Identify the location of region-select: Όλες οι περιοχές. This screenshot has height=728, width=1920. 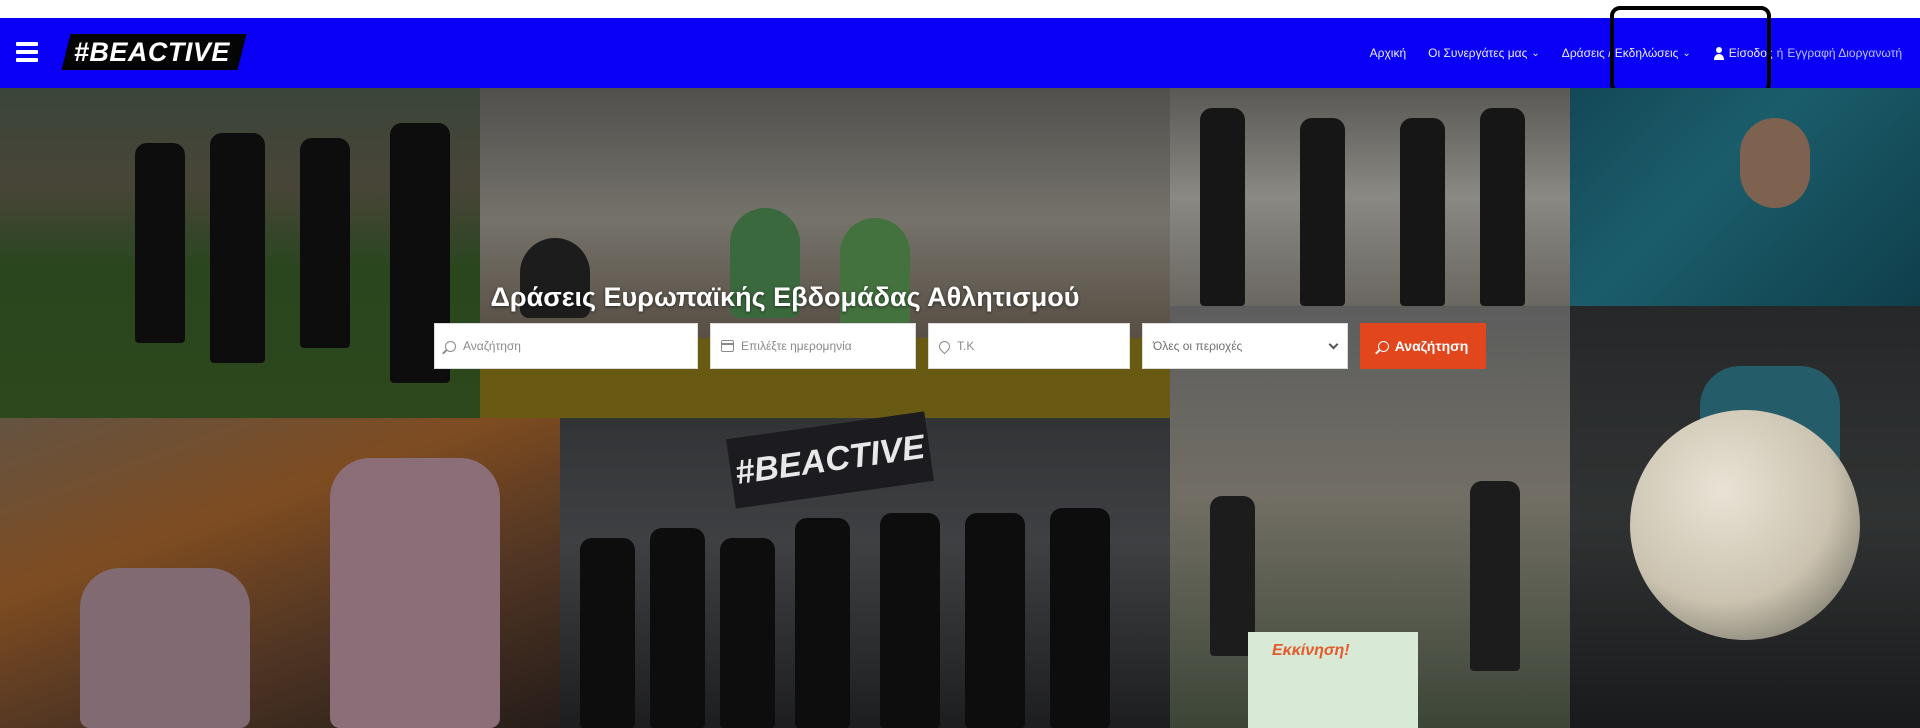
(1245, 346).